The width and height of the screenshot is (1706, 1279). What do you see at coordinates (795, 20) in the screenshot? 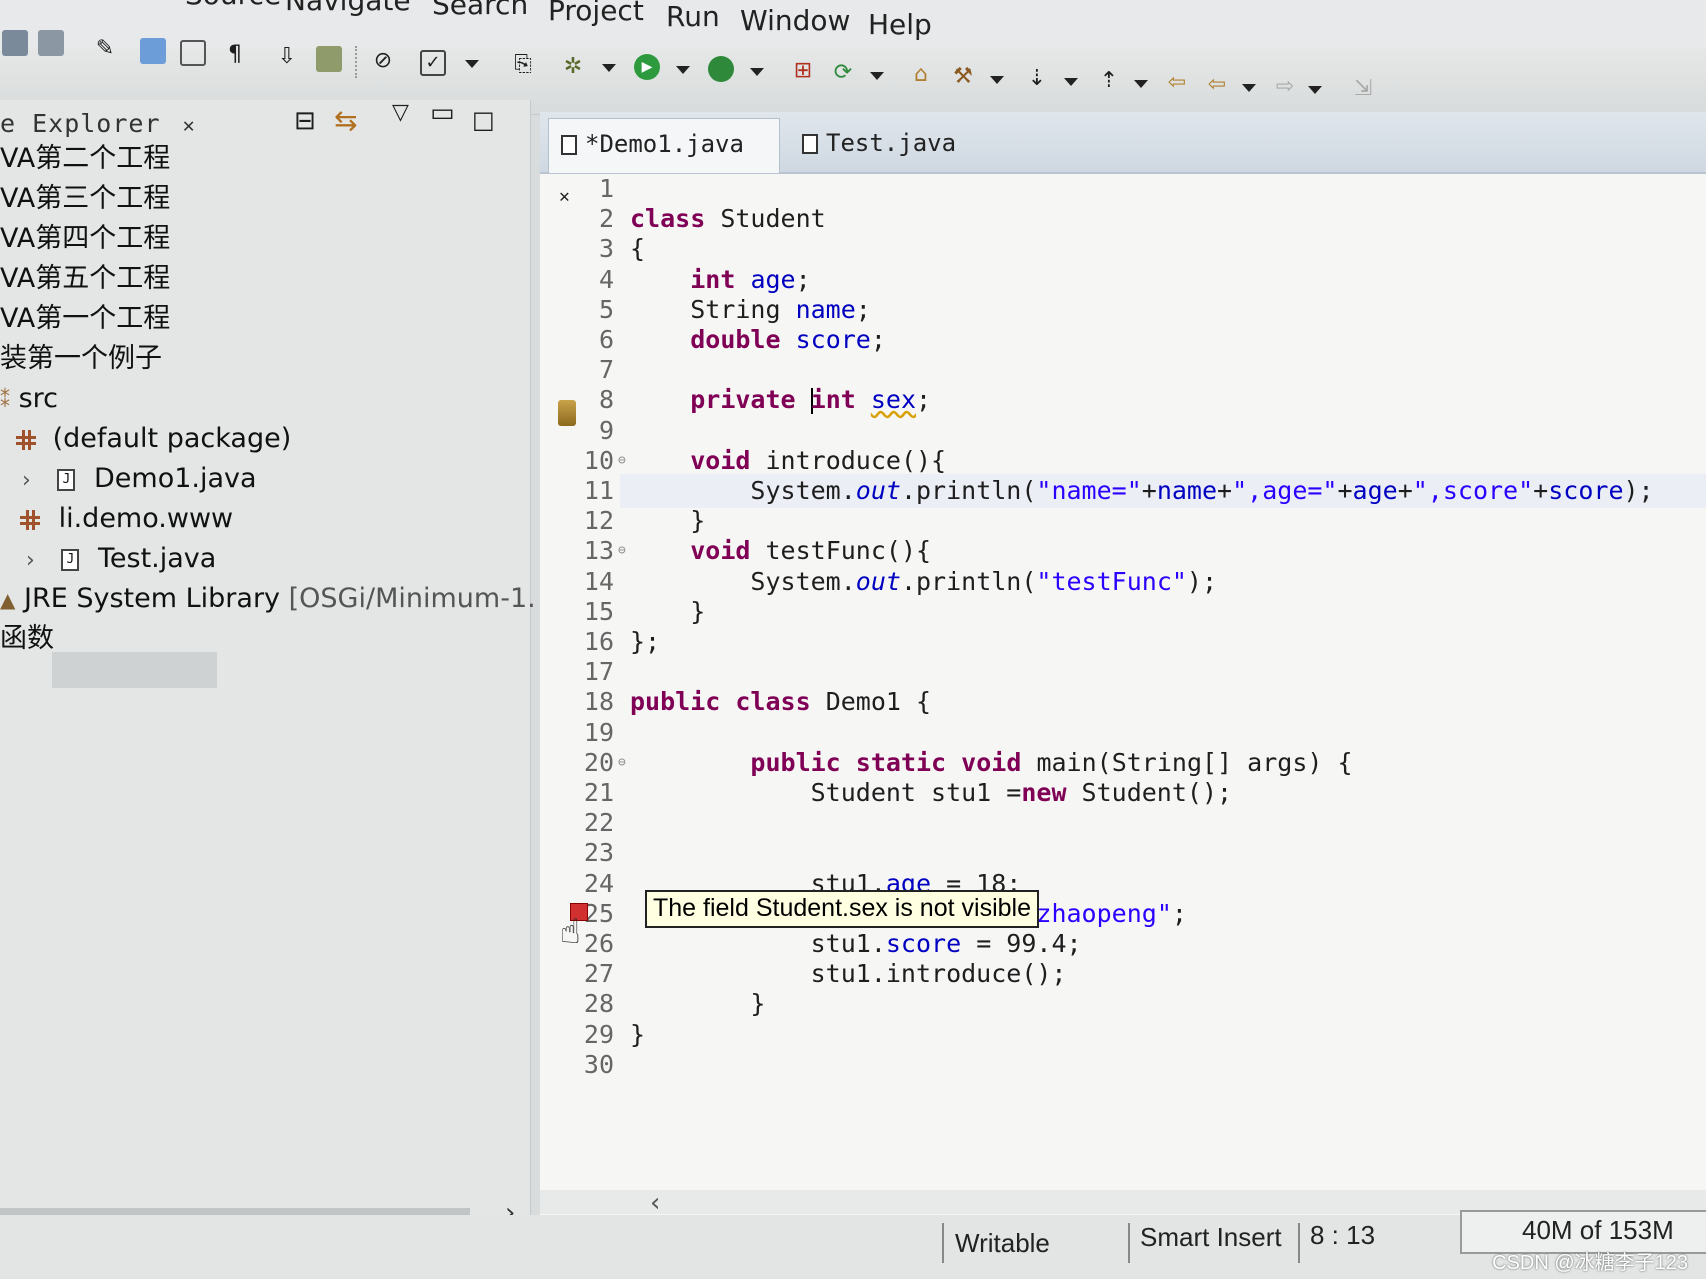
I see `menu-window: Window` at bounding box center [795, 20].